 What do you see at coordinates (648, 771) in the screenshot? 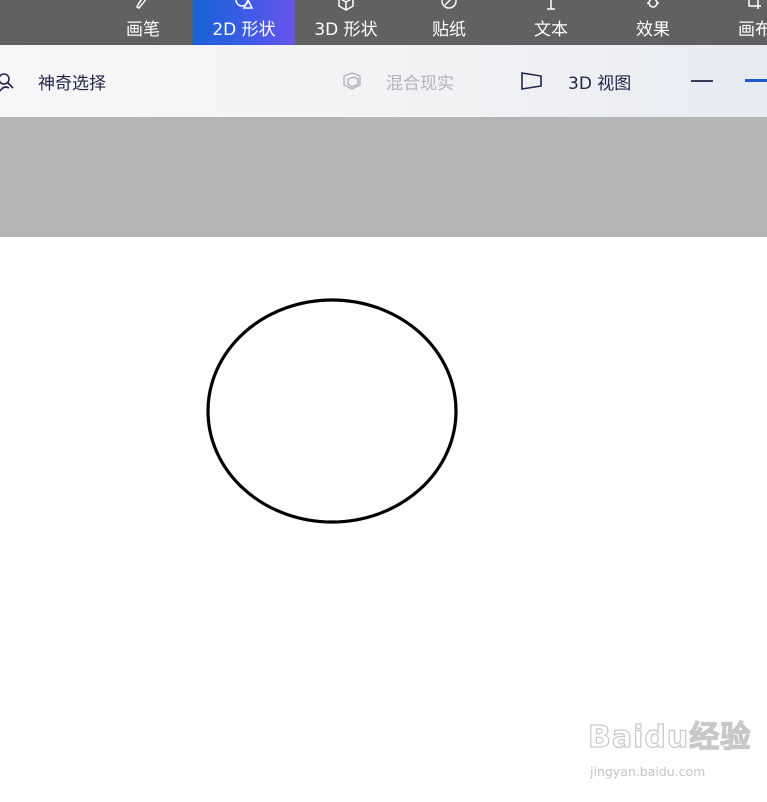
I see `watermark-url: jingyan.baidu.com` at bounding box center [648, 771].